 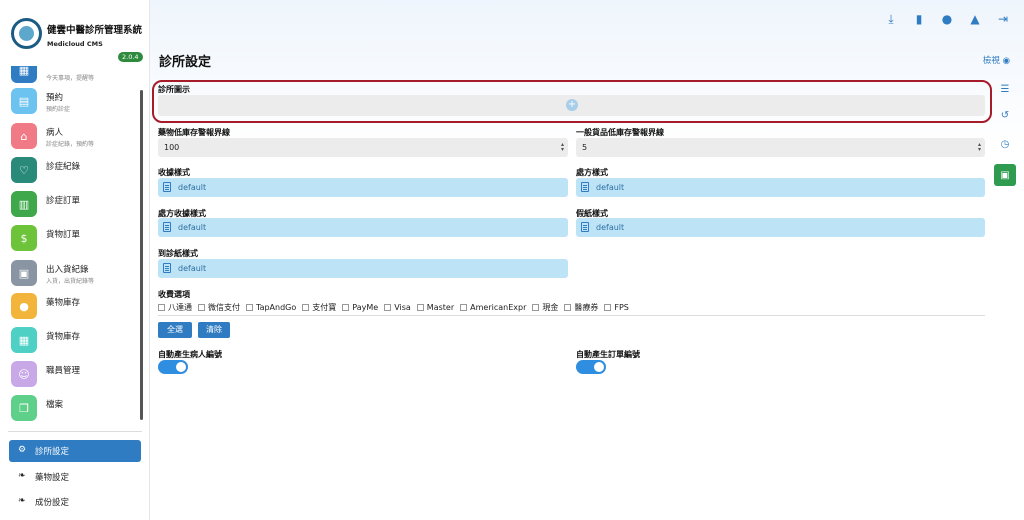 What do you see at coordinates (174, 89) in the screenshot?
I see `logo-label: 診所圖示` at bounding box center [174, 89].